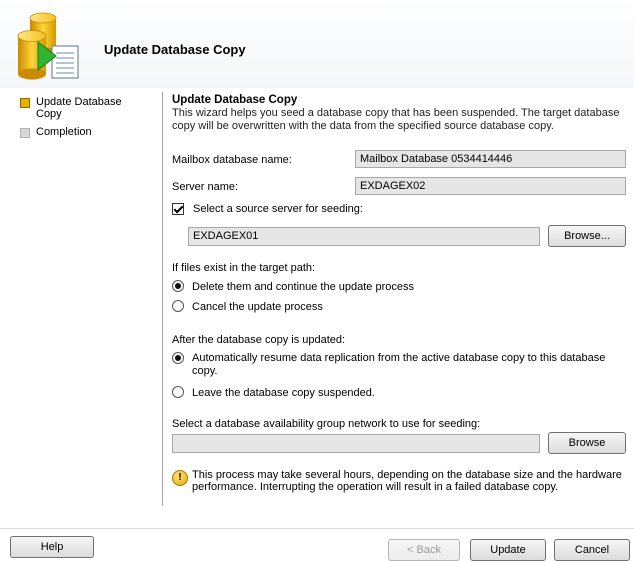 The height and width of the screenshot is (562, 634). I want to click on files-exist-label: If files exist in the target path:, so click(244, 268).